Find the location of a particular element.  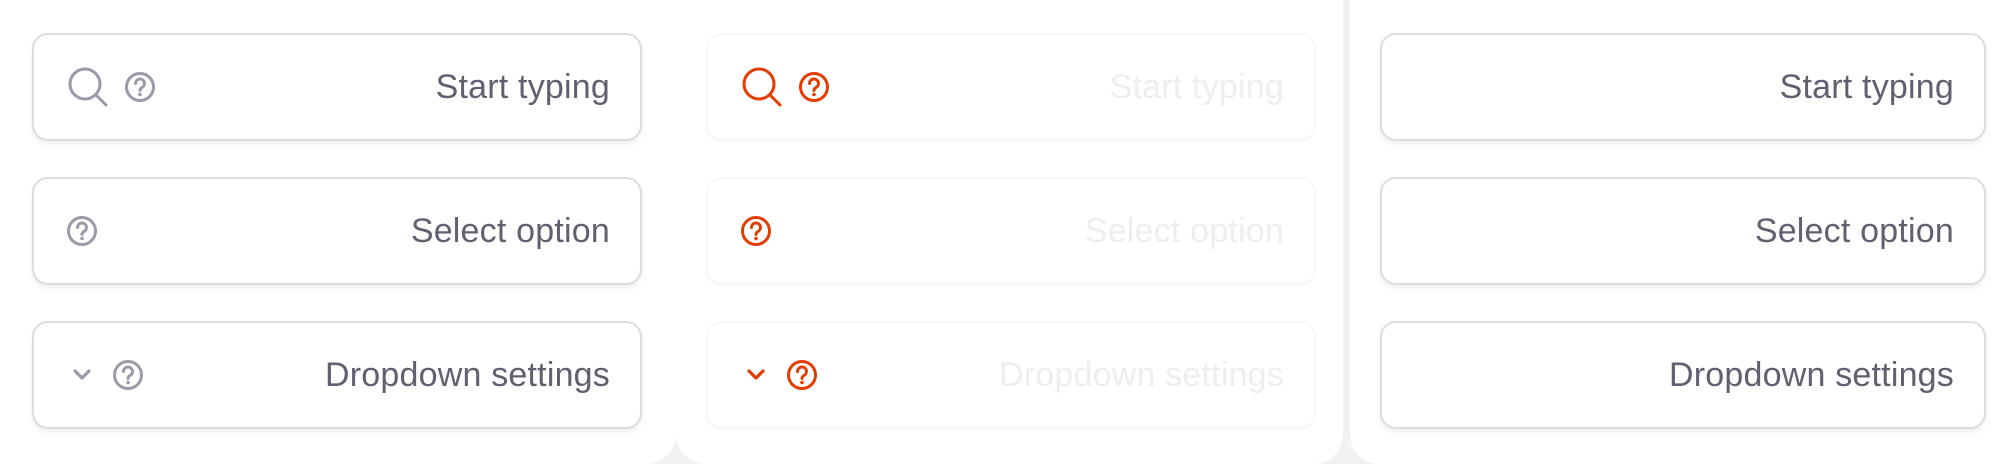

select-field-plain: Select option is located at coordinates (1683, 231).